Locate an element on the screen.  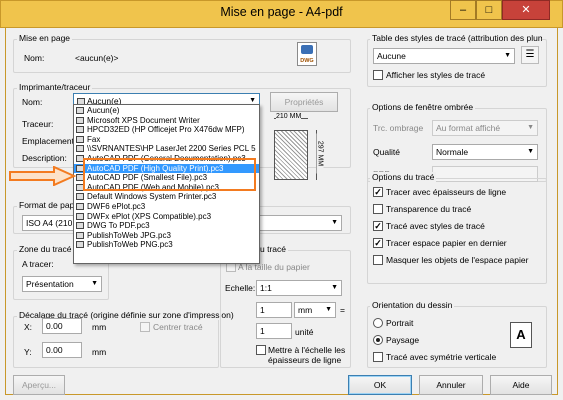
preview-width: 210 MM is located at coordinates (289, 116).